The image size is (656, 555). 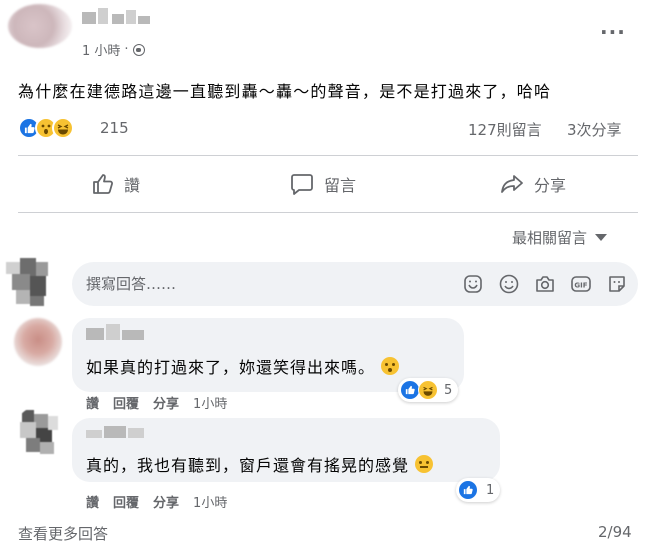 What do you see at coordinates (512, 184) in the screenshot?
I see `share-arrow-icon` at bounding box center [512, 184].